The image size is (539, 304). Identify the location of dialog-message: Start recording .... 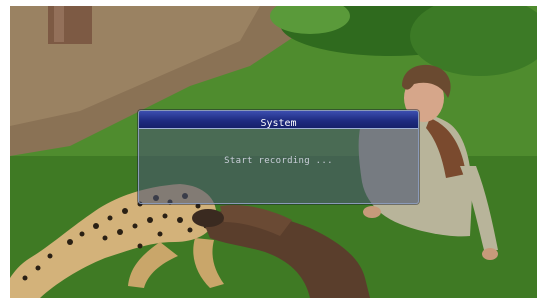
(278, 161).